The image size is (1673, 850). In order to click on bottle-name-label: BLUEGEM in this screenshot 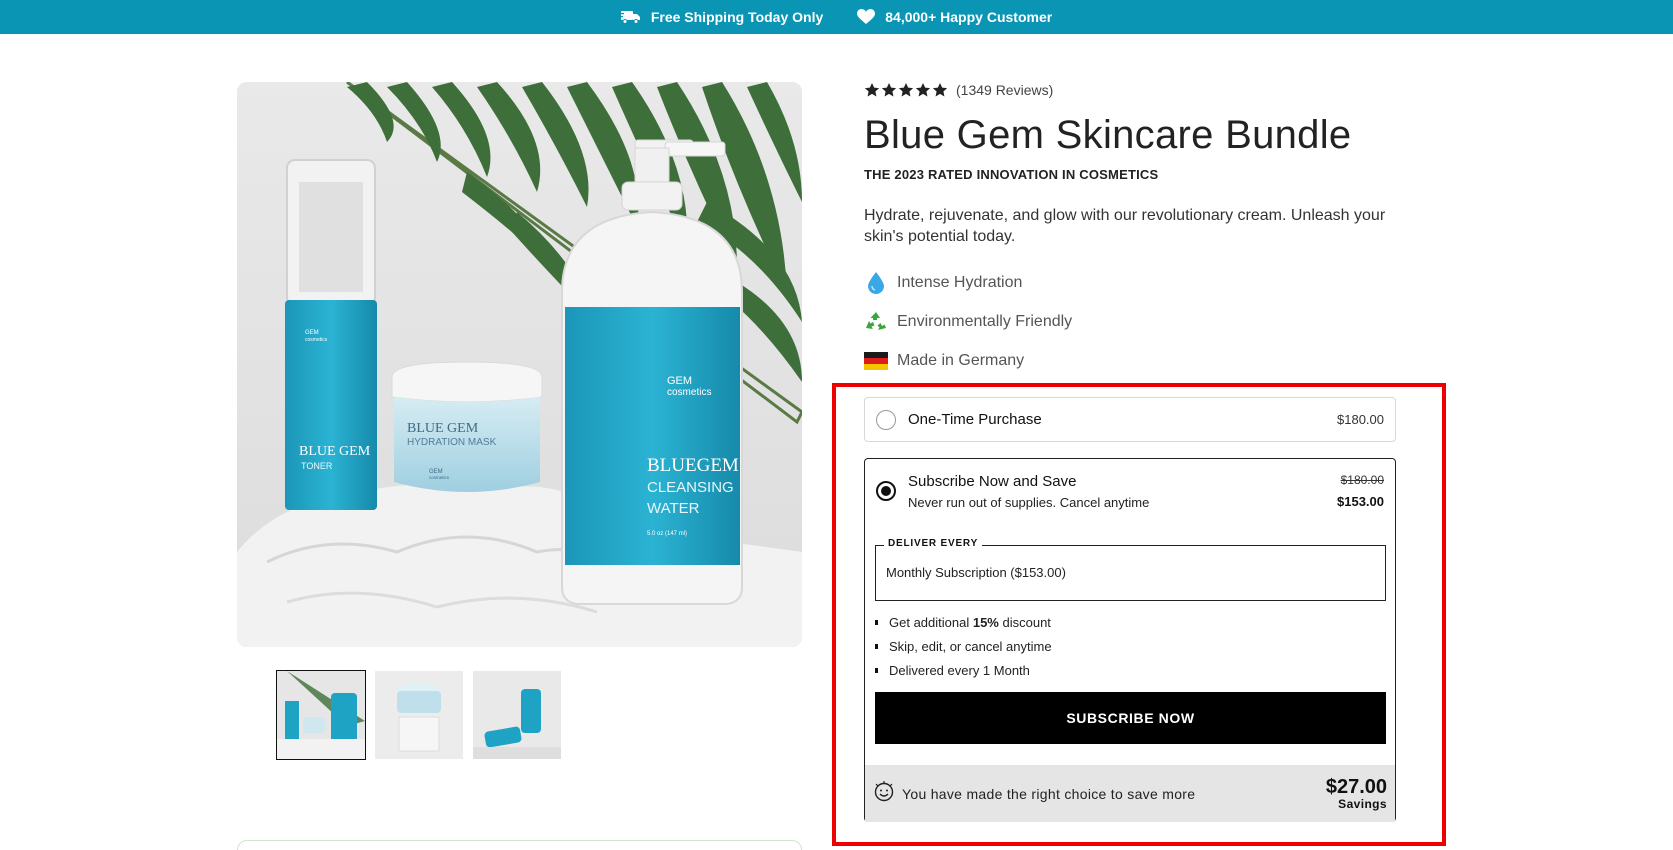, I will do `click(693, 465)`.